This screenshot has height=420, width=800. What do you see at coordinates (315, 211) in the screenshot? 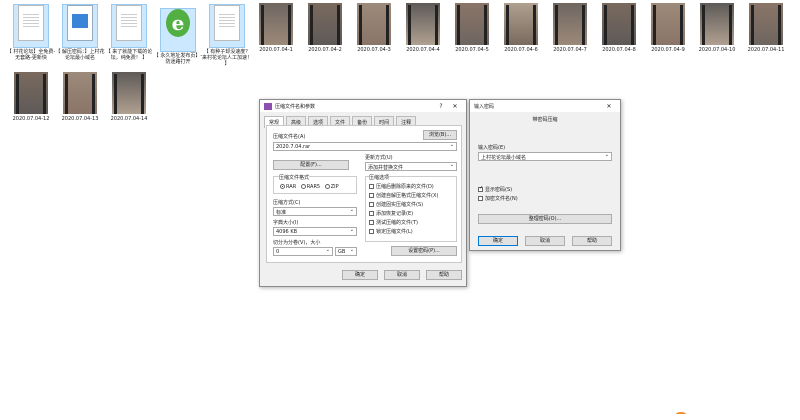
I see `method-select: 标准` at bounding box center [315, 211].